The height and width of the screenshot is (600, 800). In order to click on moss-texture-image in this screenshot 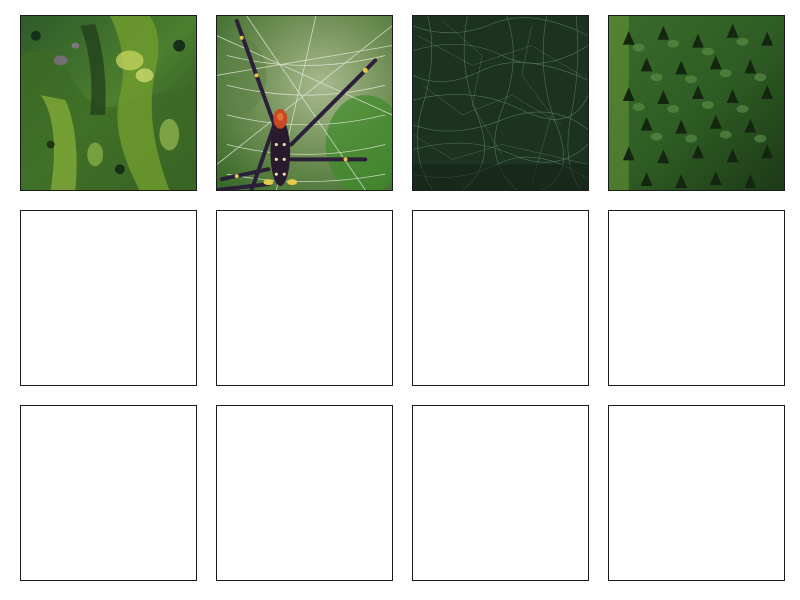, I will do `click(108, 103)`.